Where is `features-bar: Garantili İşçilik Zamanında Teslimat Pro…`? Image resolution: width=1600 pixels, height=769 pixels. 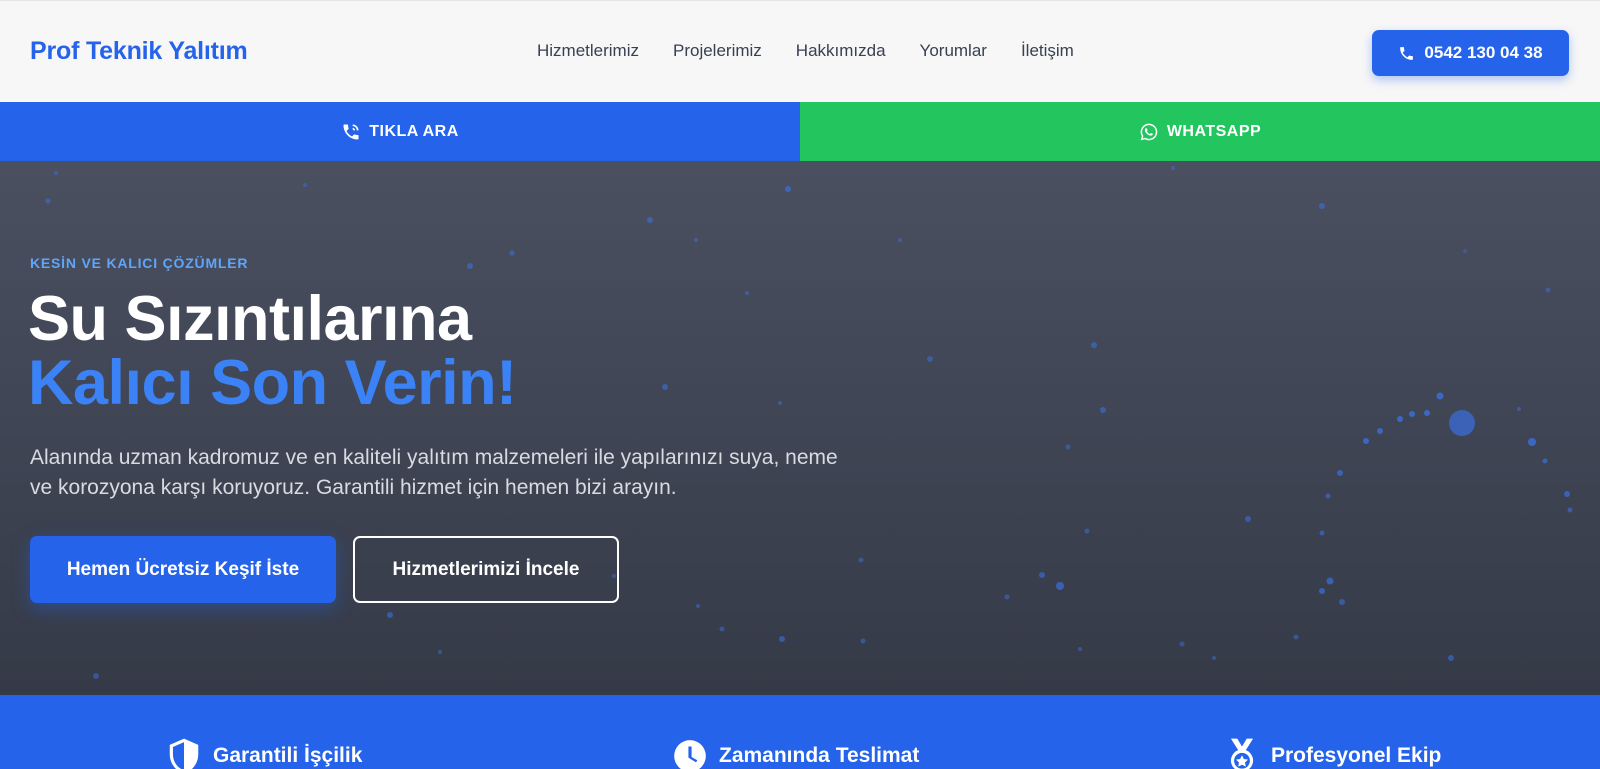 features-bar: Garantili İşçilik Zamanında Teslimat Pro… is located at coordinates (800, 732).